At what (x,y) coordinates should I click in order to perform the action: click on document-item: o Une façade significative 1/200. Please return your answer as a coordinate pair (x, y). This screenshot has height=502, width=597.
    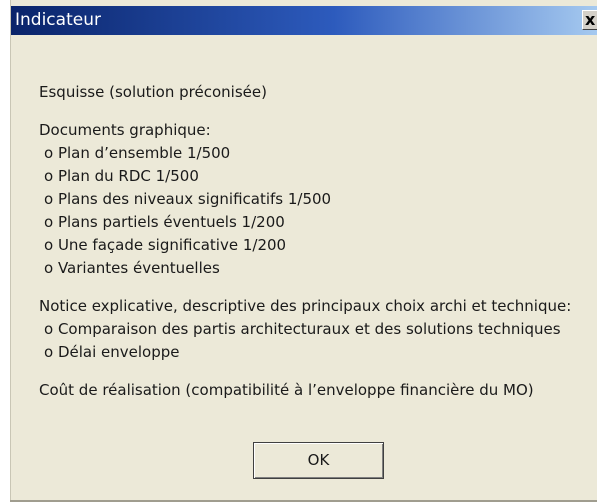
    Looking at the image, I should click on (165, 245).